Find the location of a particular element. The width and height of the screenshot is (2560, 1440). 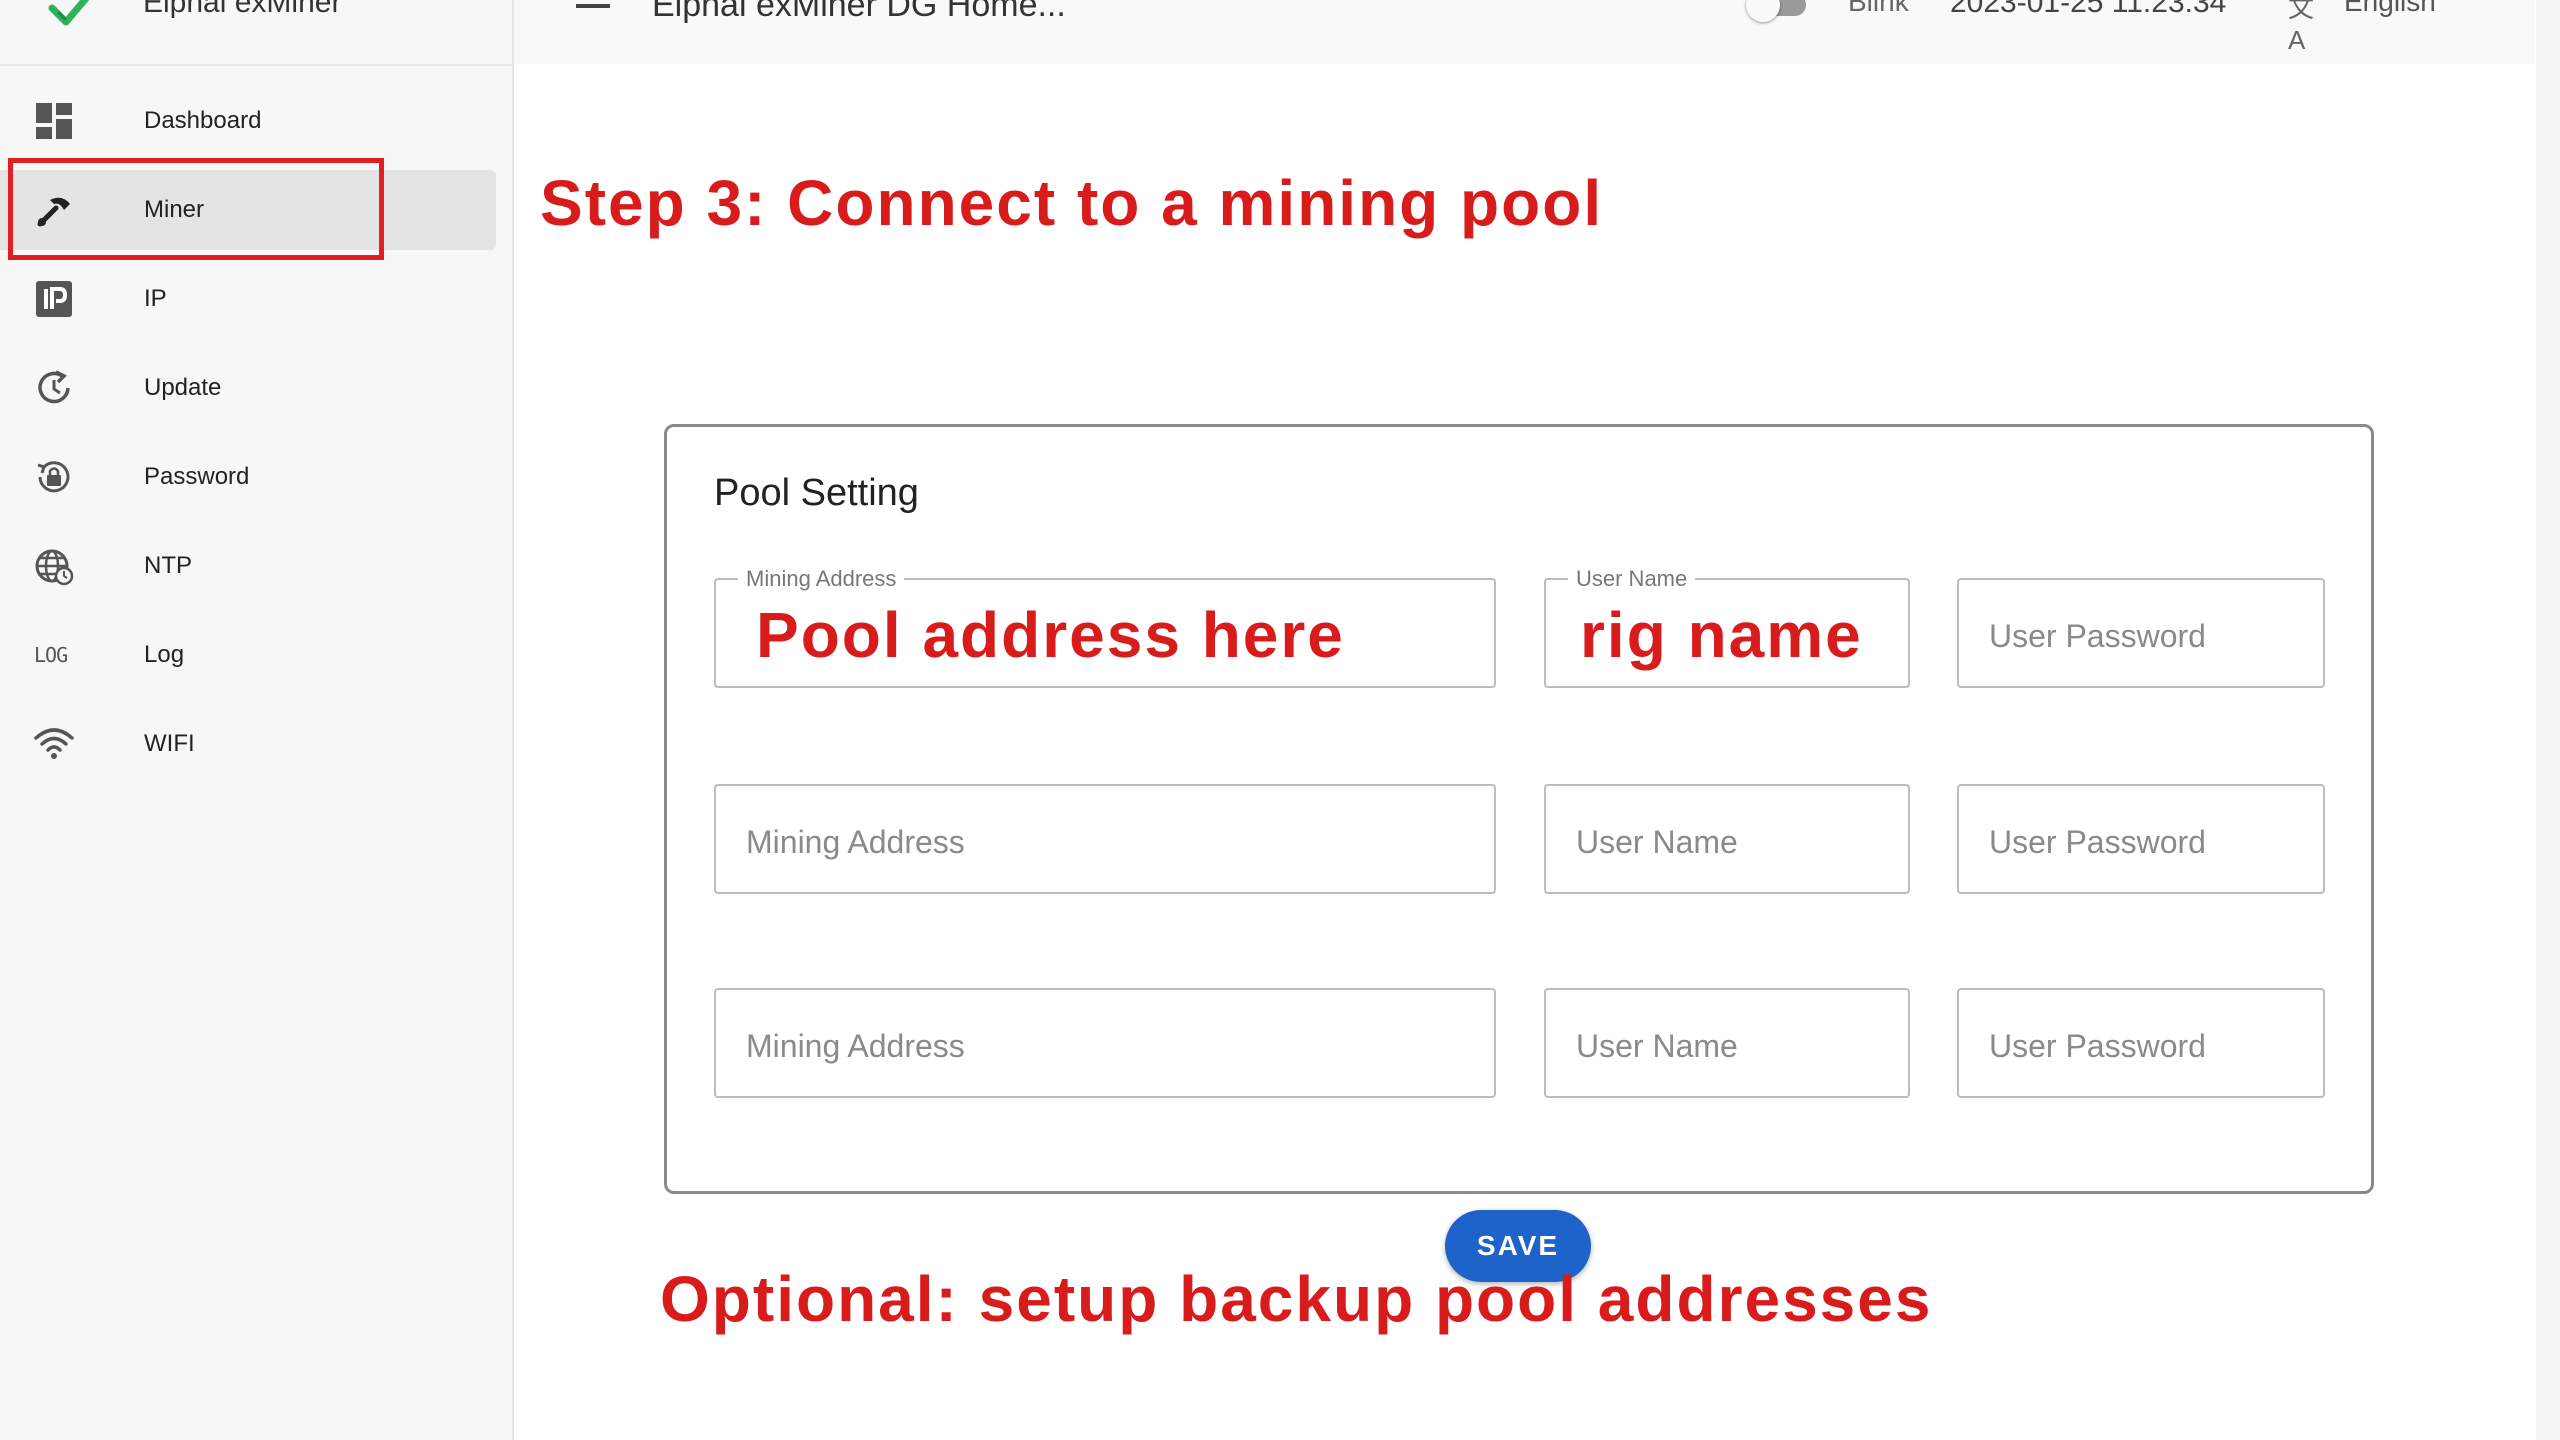

mining-address-field-2: Mining Address is located at coordinates (1105, 839).